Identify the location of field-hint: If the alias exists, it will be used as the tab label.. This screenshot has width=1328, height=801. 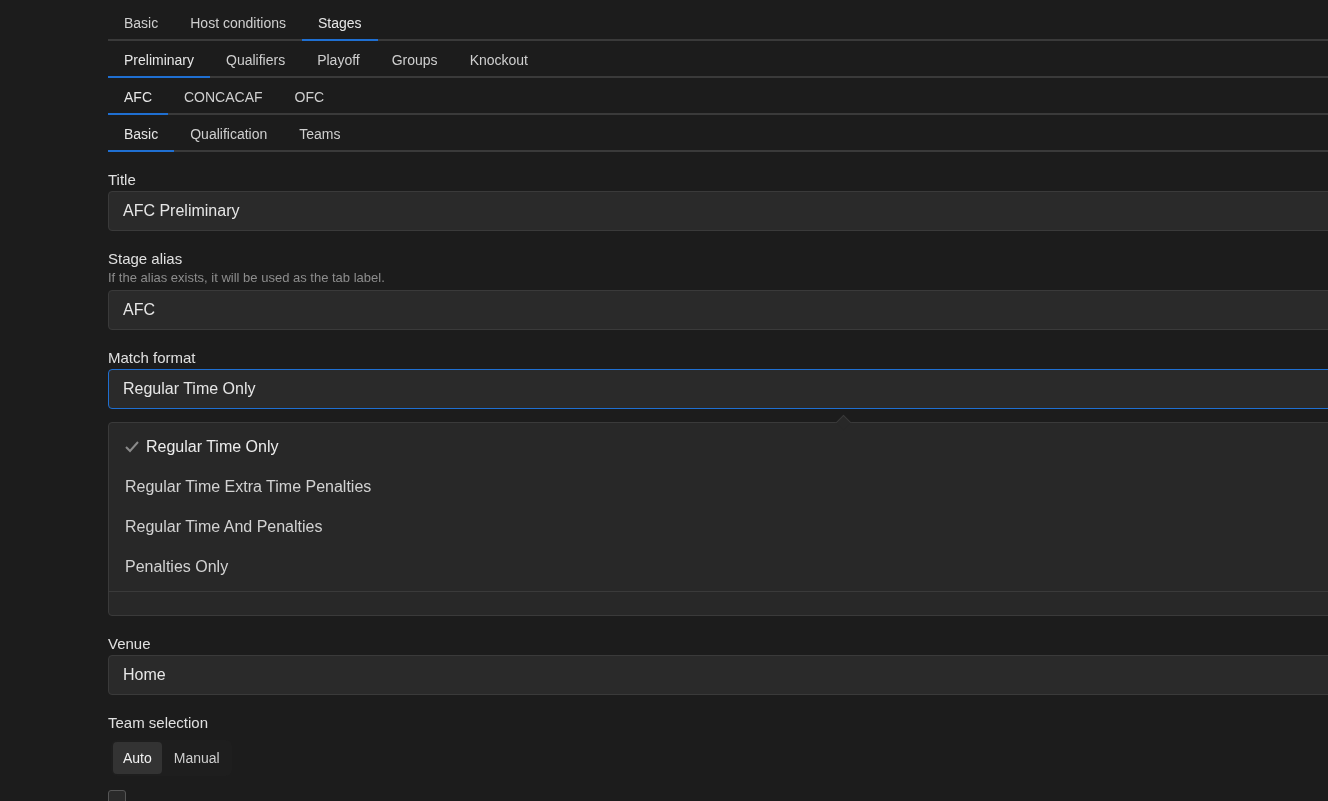
(247, 277).